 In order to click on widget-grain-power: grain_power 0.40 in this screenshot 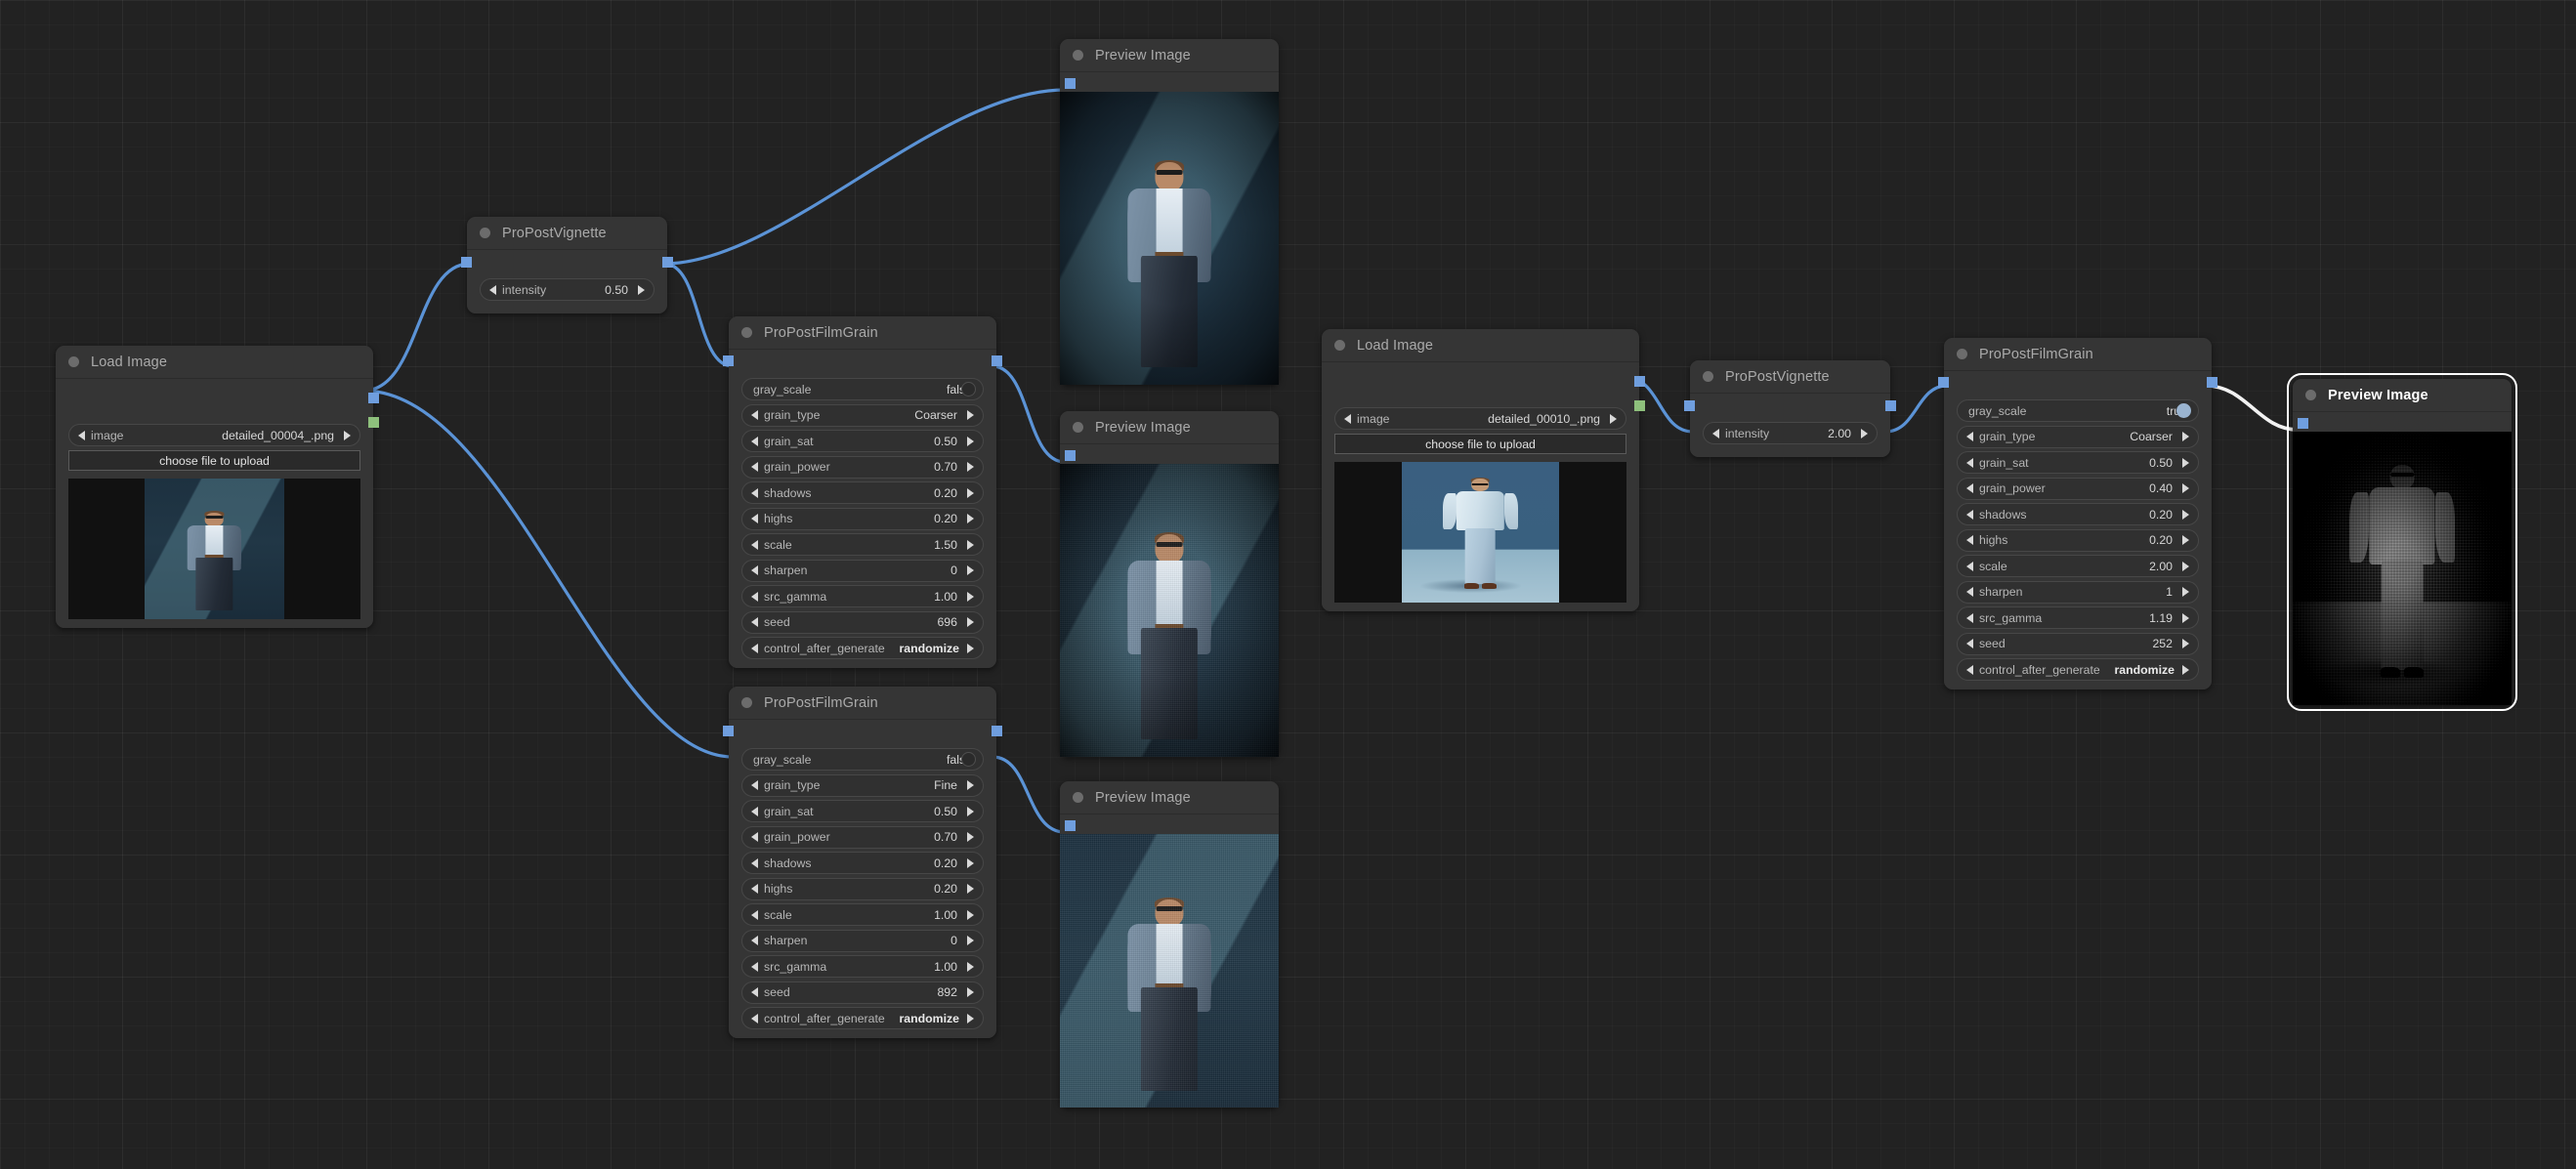, I will do `click(2078, 488)`.